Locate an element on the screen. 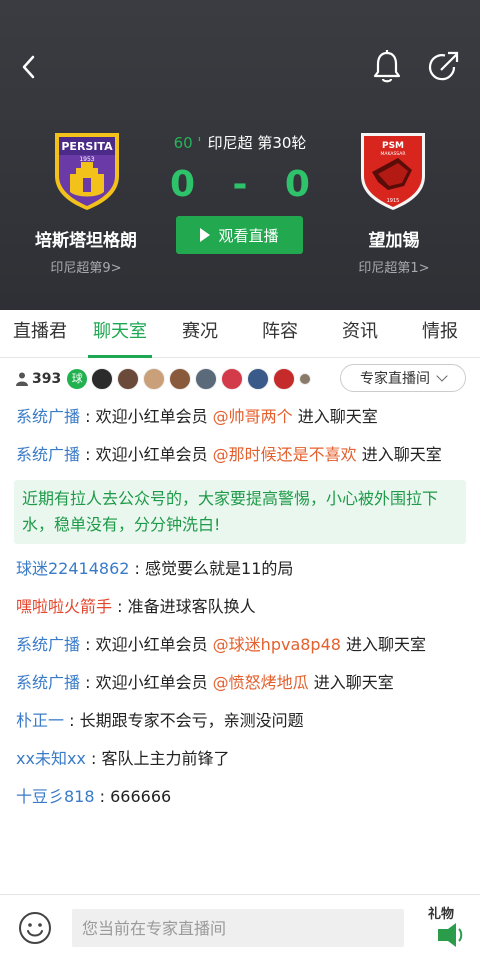 The width and height of the screenshot is (480, 960). chat-input-bar: 礼物 is located at coordinates (240, 927).